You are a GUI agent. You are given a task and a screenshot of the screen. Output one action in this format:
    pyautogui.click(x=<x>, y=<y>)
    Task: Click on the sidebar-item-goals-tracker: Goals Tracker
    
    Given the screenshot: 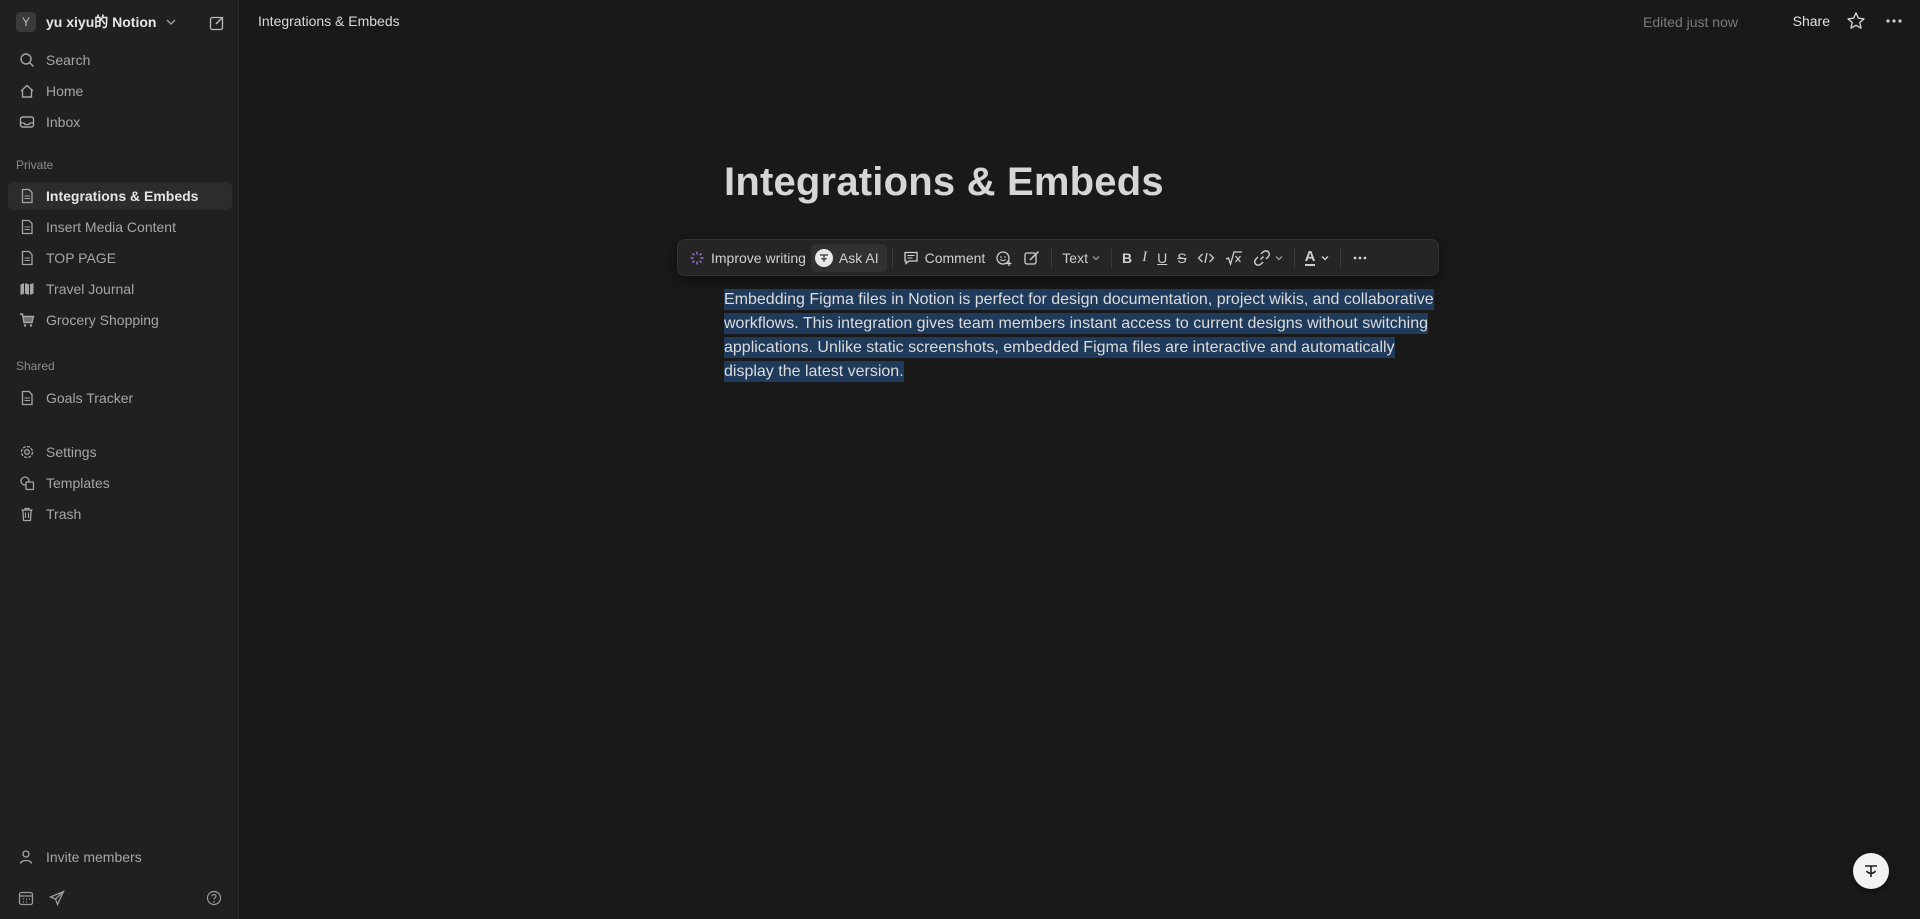 What is the action you would take?
    pyautogui.click(x=120, y=398)
    